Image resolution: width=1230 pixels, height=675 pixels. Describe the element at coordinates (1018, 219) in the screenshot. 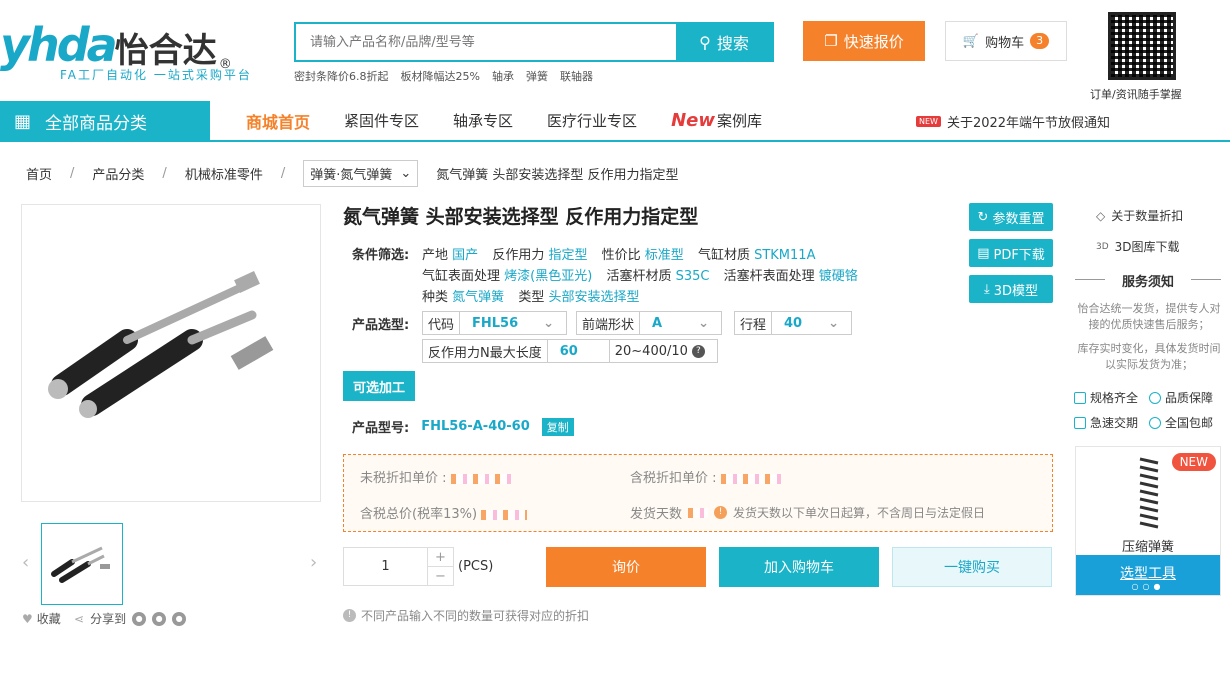

I see `reset-label: 参数重置` at that location.